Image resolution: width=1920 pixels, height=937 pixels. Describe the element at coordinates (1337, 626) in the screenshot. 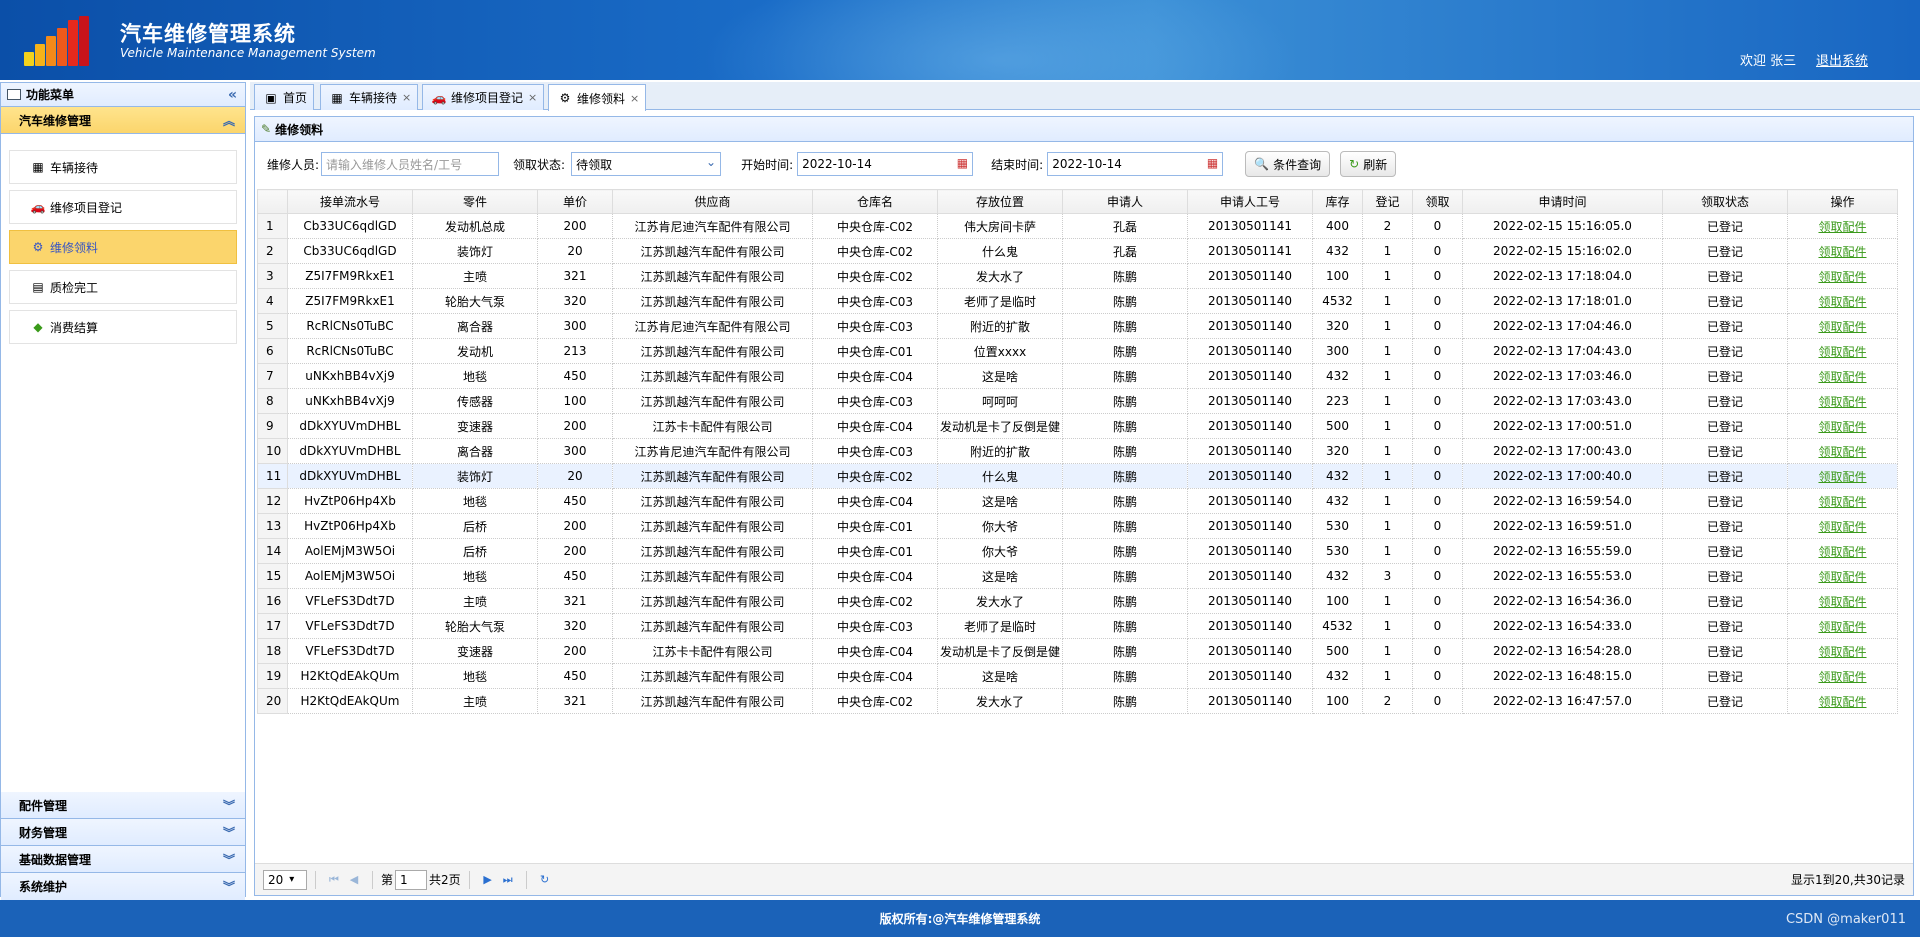

I see `table-cell: 4532` at that location.